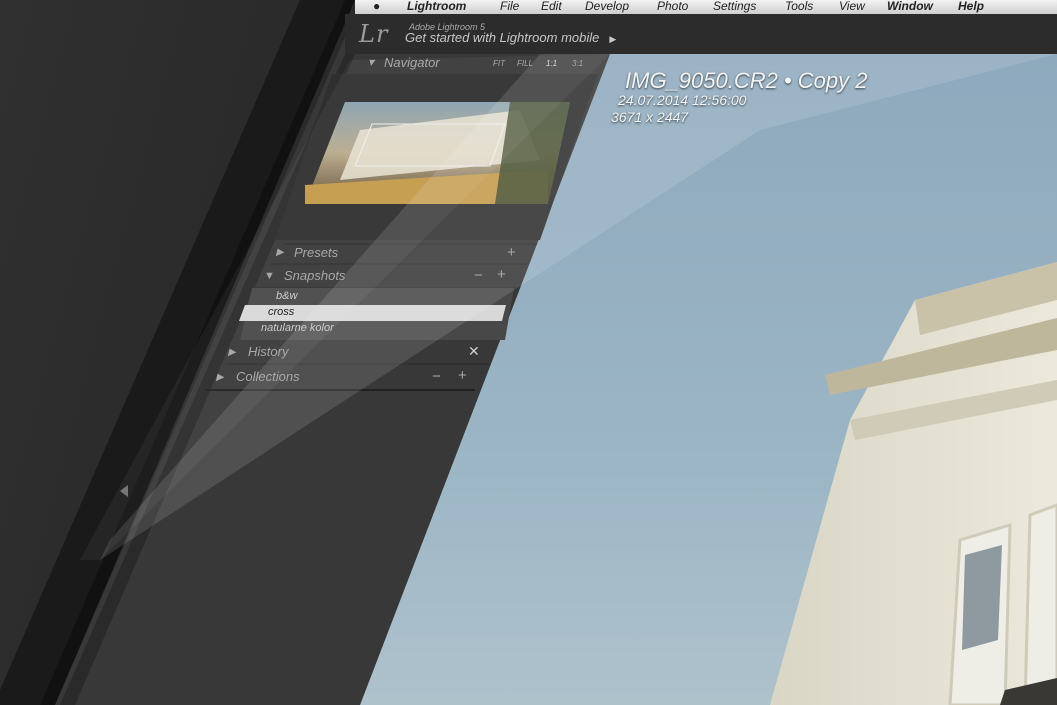 This screenshot has width=1057, height=705. I want to click on presets-expand-icon: ▶, so click(280, 252).